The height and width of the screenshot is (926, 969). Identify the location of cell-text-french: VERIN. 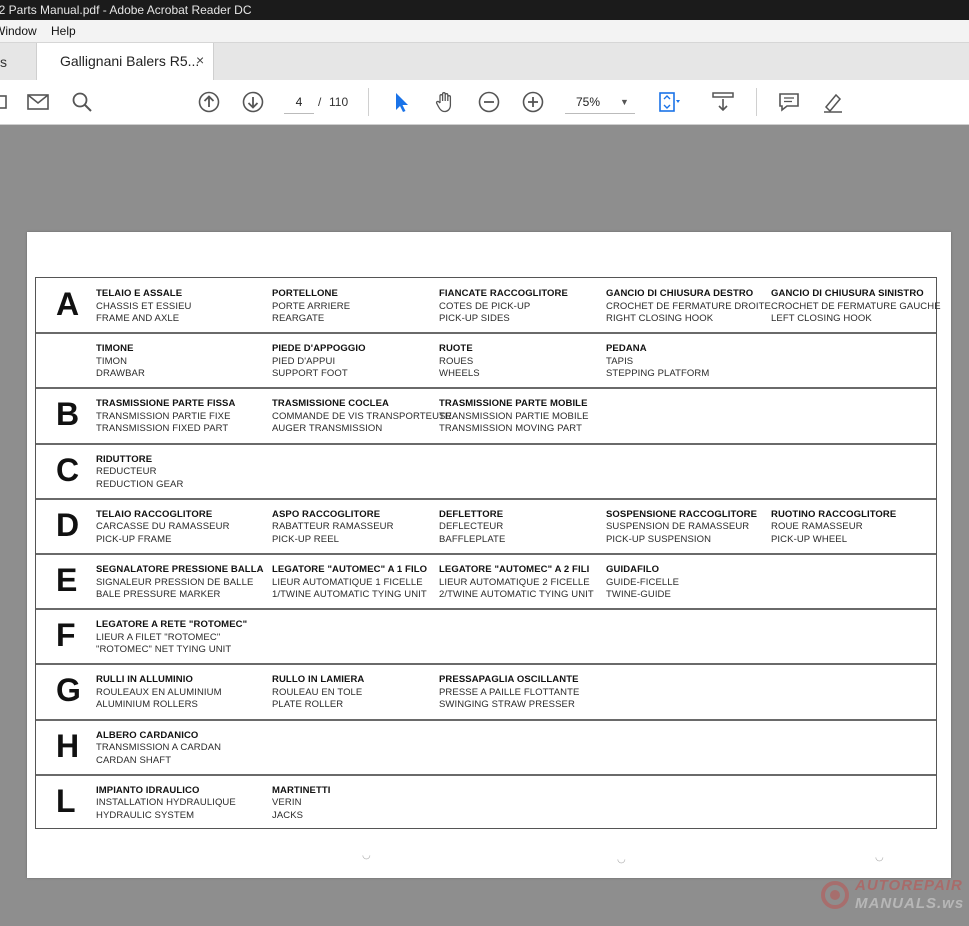
(287, 803).